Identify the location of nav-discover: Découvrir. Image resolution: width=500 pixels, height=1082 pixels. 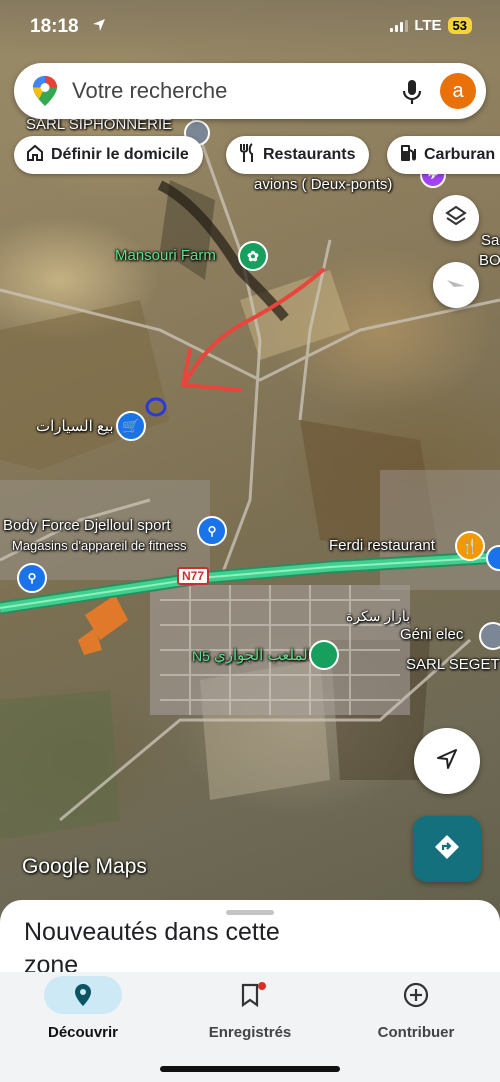
(83, 1008).